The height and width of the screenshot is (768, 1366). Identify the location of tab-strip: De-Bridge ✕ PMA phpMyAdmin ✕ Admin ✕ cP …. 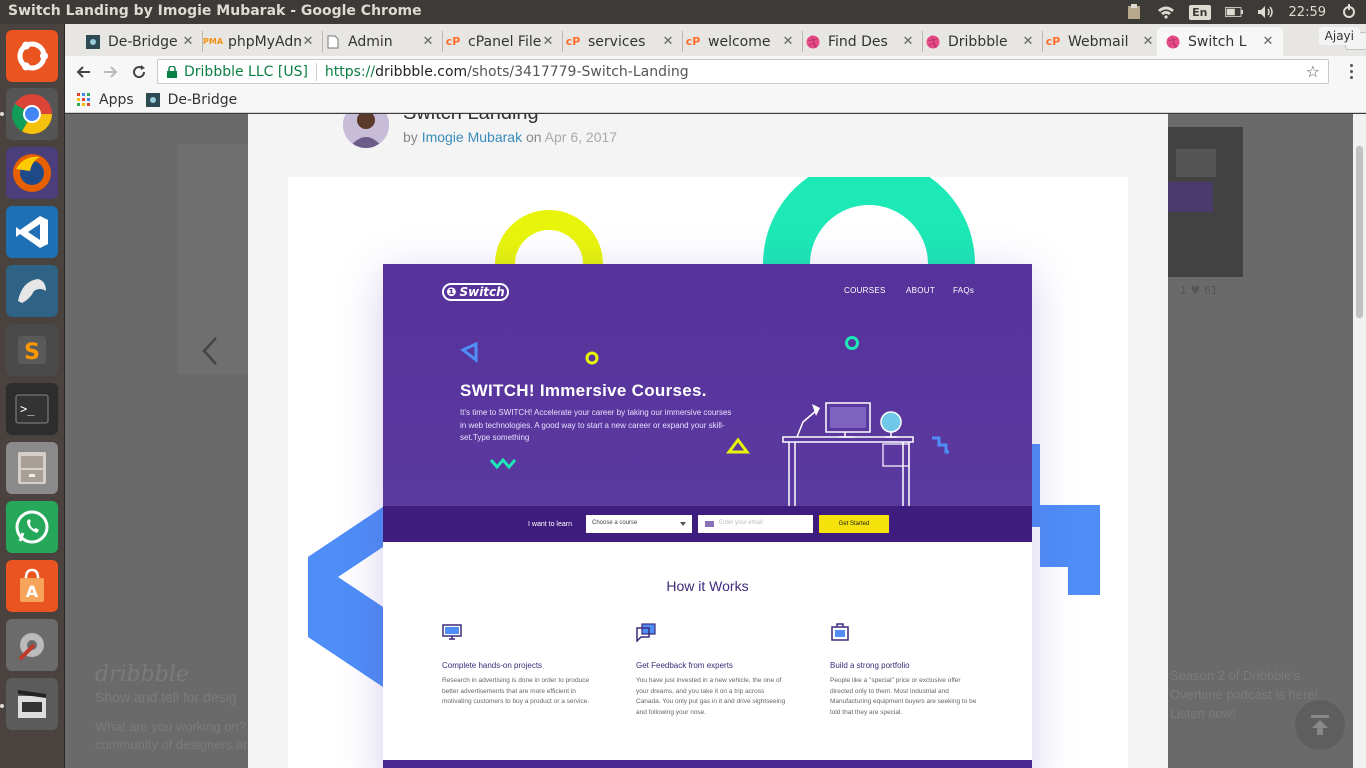
(715, 40).